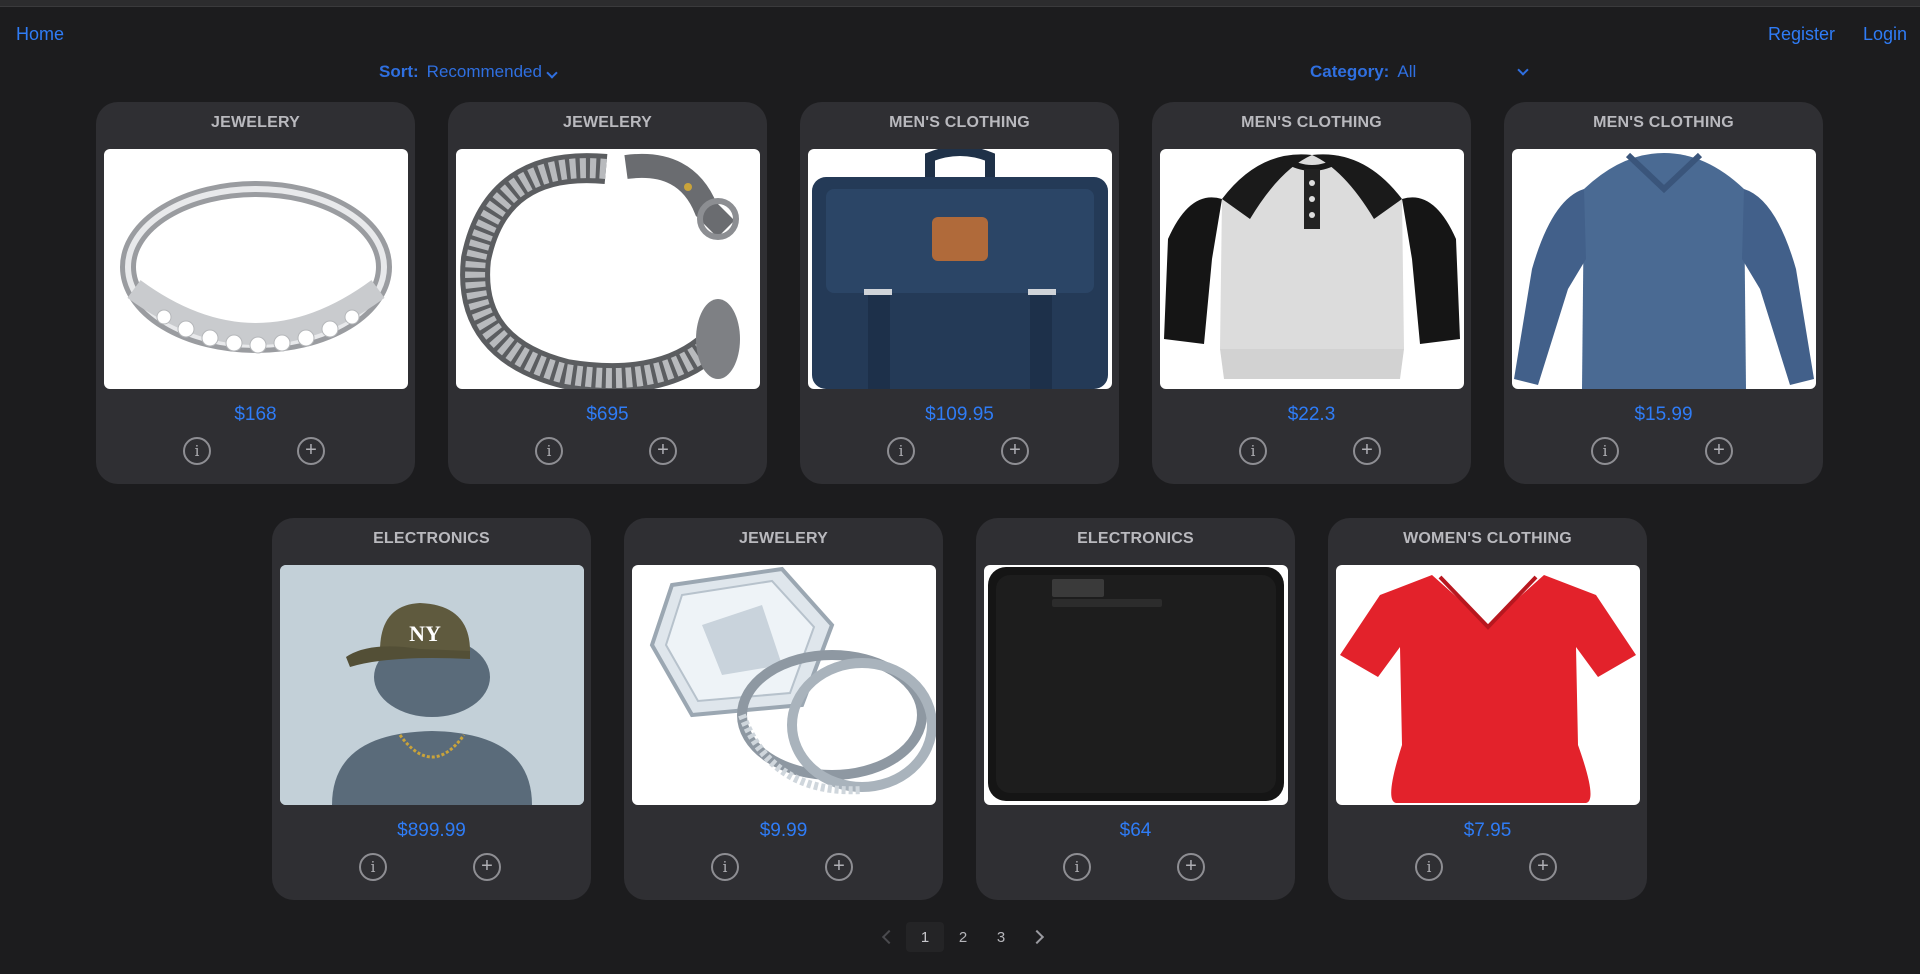 This screenshot has width=1920, height=974. I want to click on previous-page-button, so click(887, 937).